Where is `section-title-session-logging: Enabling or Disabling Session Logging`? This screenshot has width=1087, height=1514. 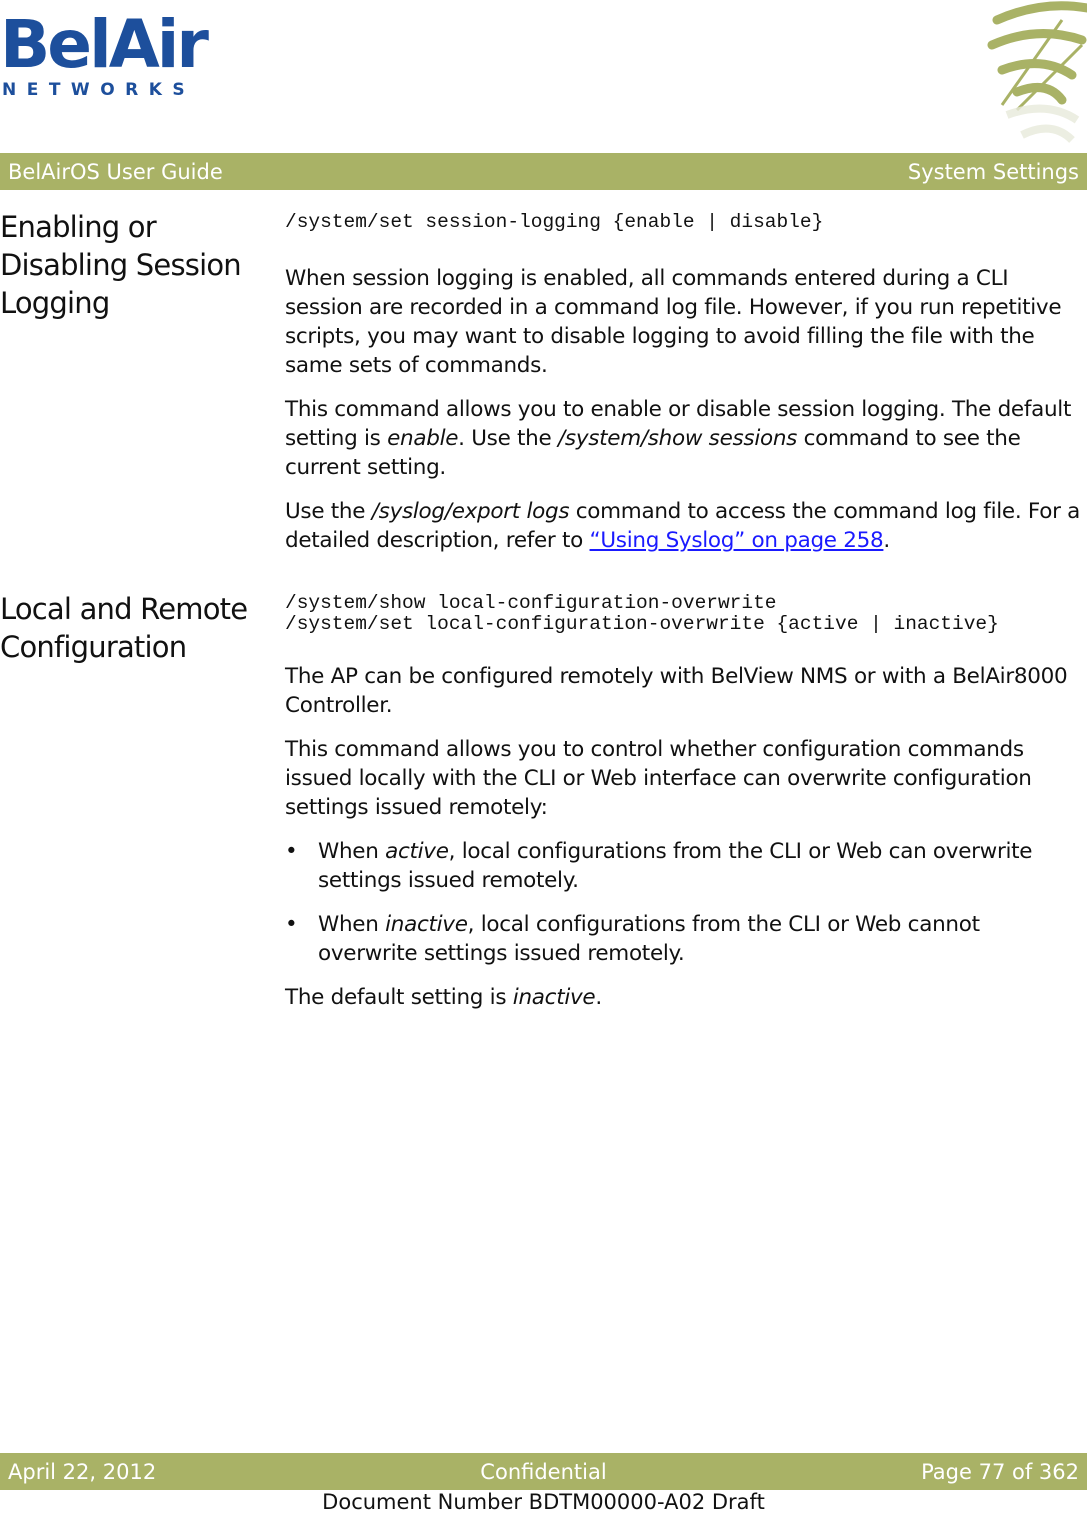
section-title-session-logging: Enabling or Disabling Session Logging is located at coordinates (121, 265).